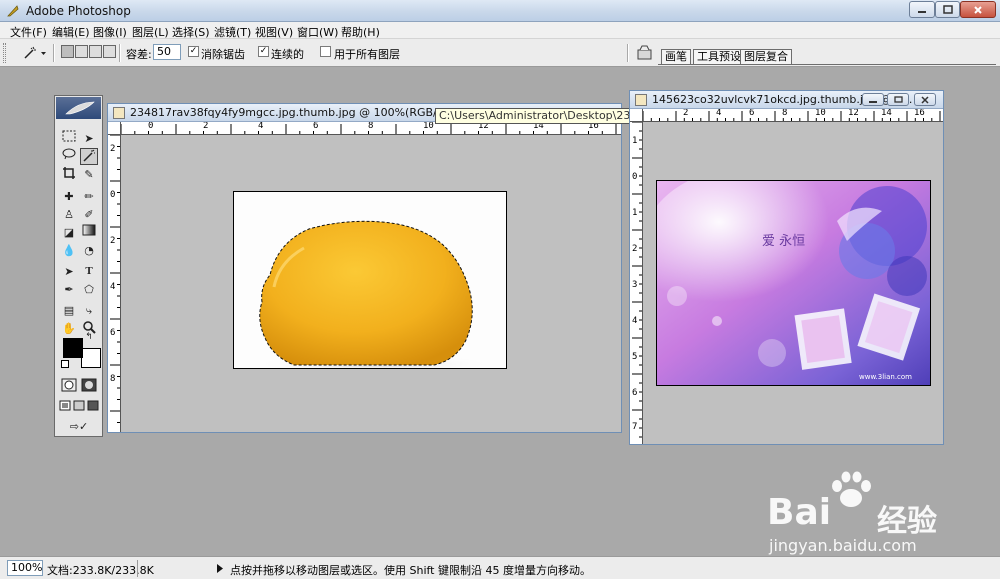 This screenshot has height=579, width=1000. Describe the element at coordinates (28, 32) in the screenshot. I see `menu-file: 文件(F)` at that location.